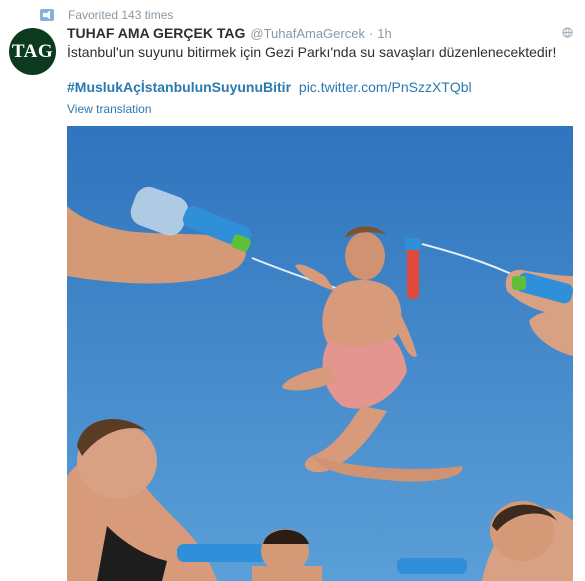  I want to click on tweet-context: Favorited 143 times, so click(106, 15).